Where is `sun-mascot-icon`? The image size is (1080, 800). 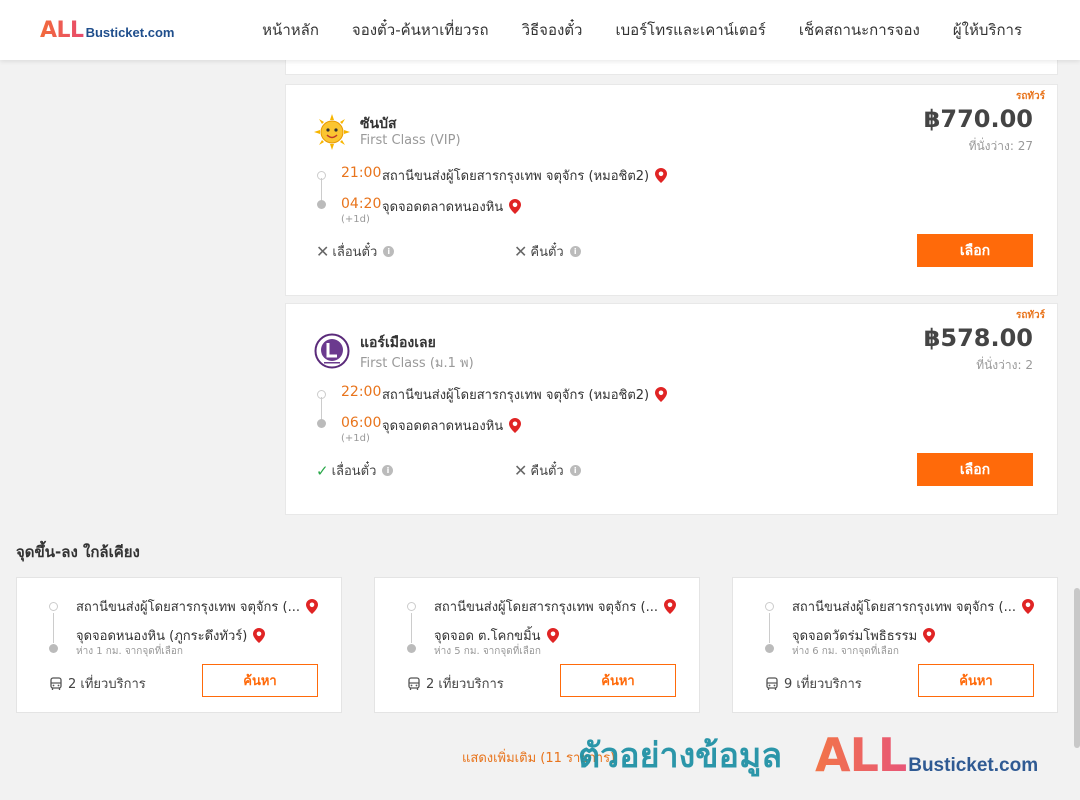 sun-mascot-icon is located at coordinates (332, 132).